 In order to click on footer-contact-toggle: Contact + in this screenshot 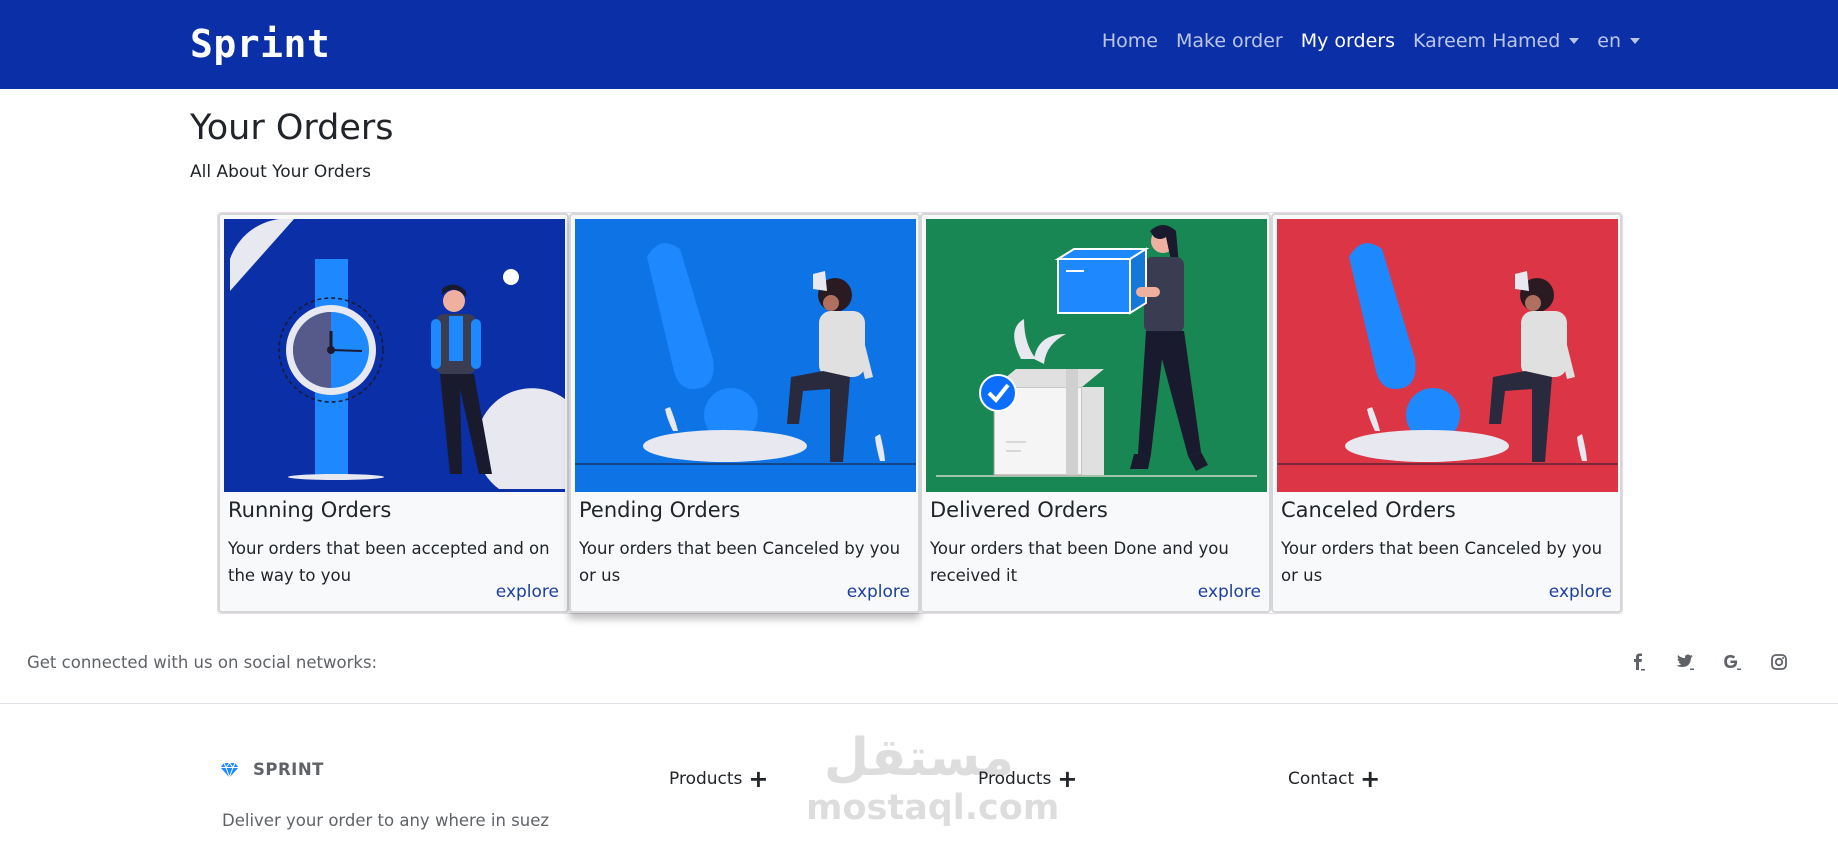, I will do `click(1334, 779)`.